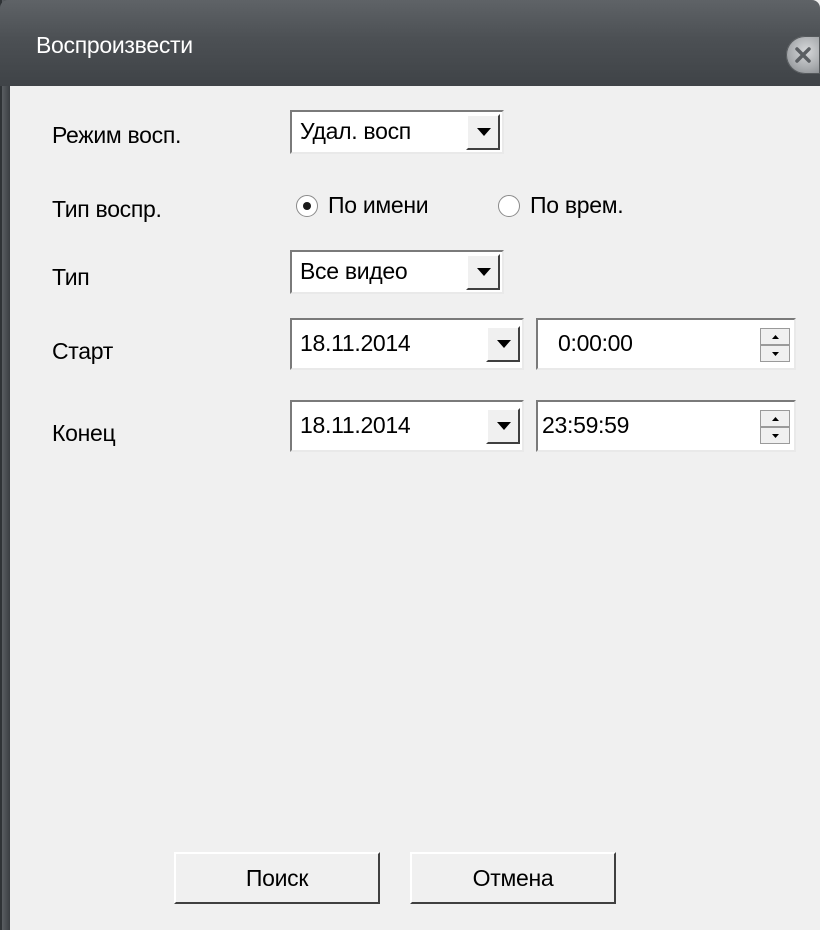 The image size is (820, 930). Describe the element at coordinates (355, 343) in the screenshot. I see `start-date-value: 18.11.2014` at that location.